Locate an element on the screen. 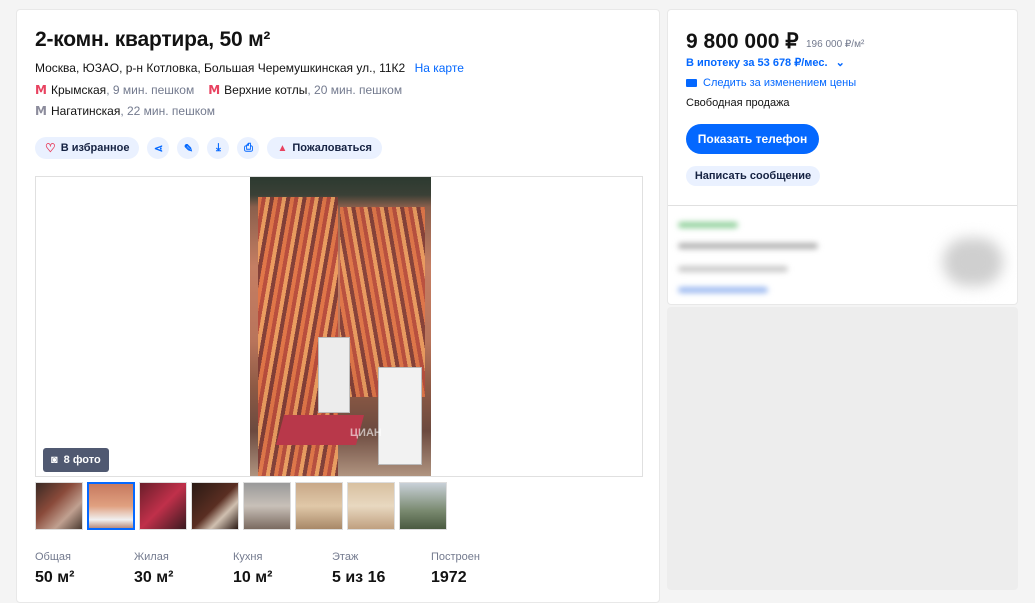  thumbnail-strip is located at coordinates (241, 506).